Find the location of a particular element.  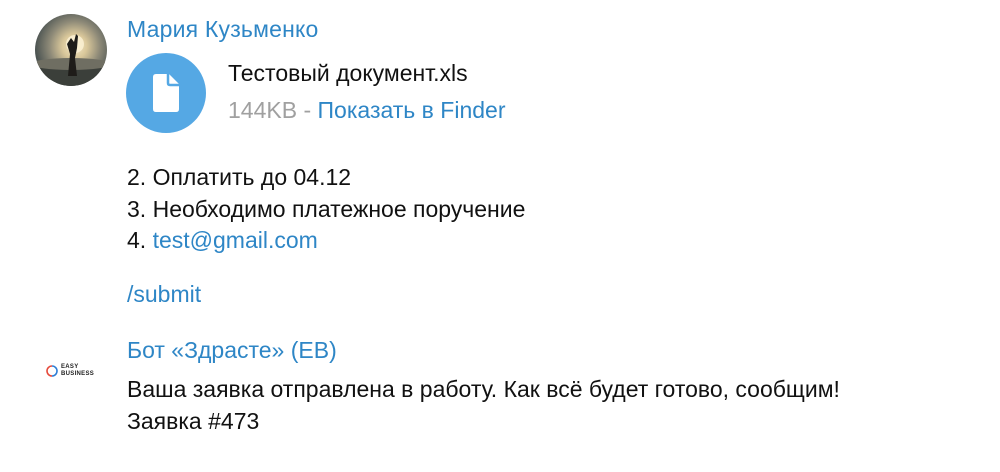

line-number: 3. is located at coordinates (140, 208).